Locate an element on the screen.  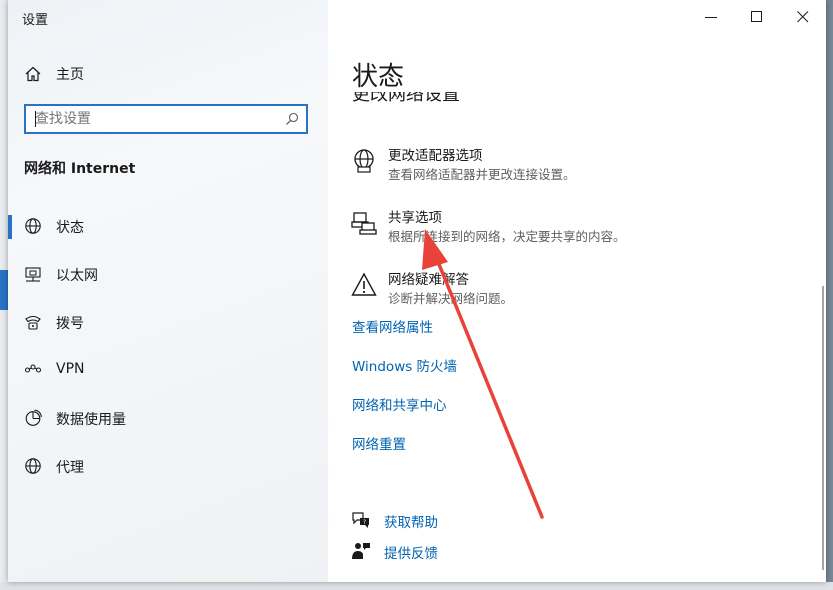
sidebar-item-ethernet: 以太网 is located at coordinates (168, 274).